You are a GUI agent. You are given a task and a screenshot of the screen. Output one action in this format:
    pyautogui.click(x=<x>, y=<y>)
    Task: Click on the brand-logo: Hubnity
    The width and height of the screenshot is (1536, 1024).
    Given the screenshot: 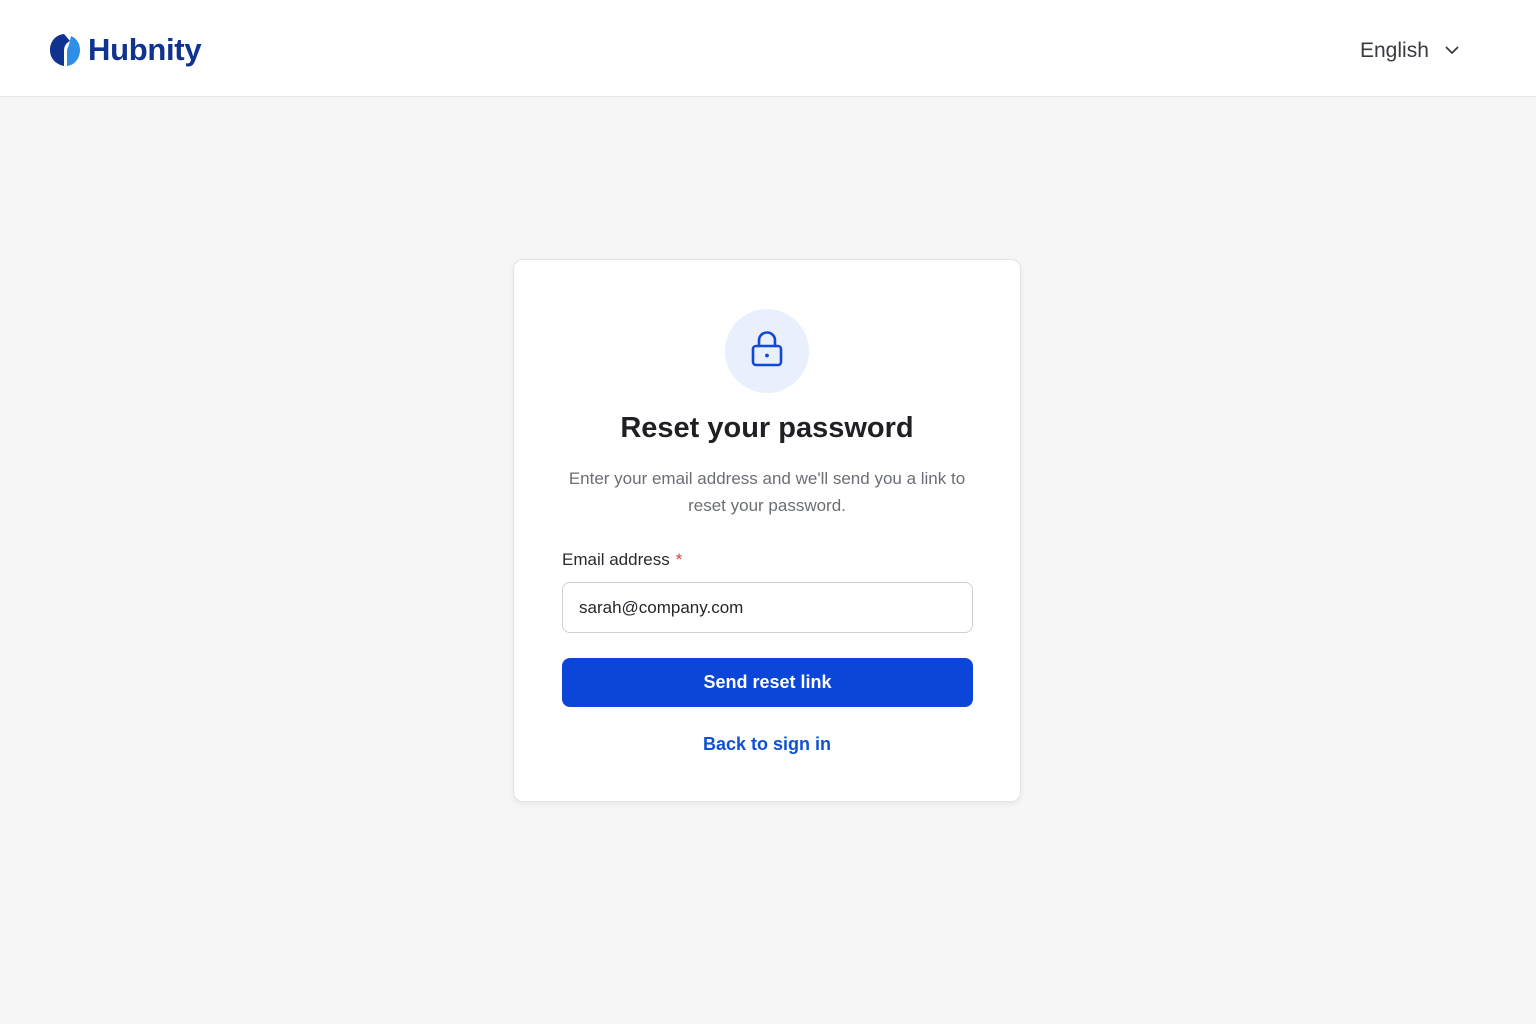 What is the action you would take?
    pyautogui.click(x=125, y=50)
    